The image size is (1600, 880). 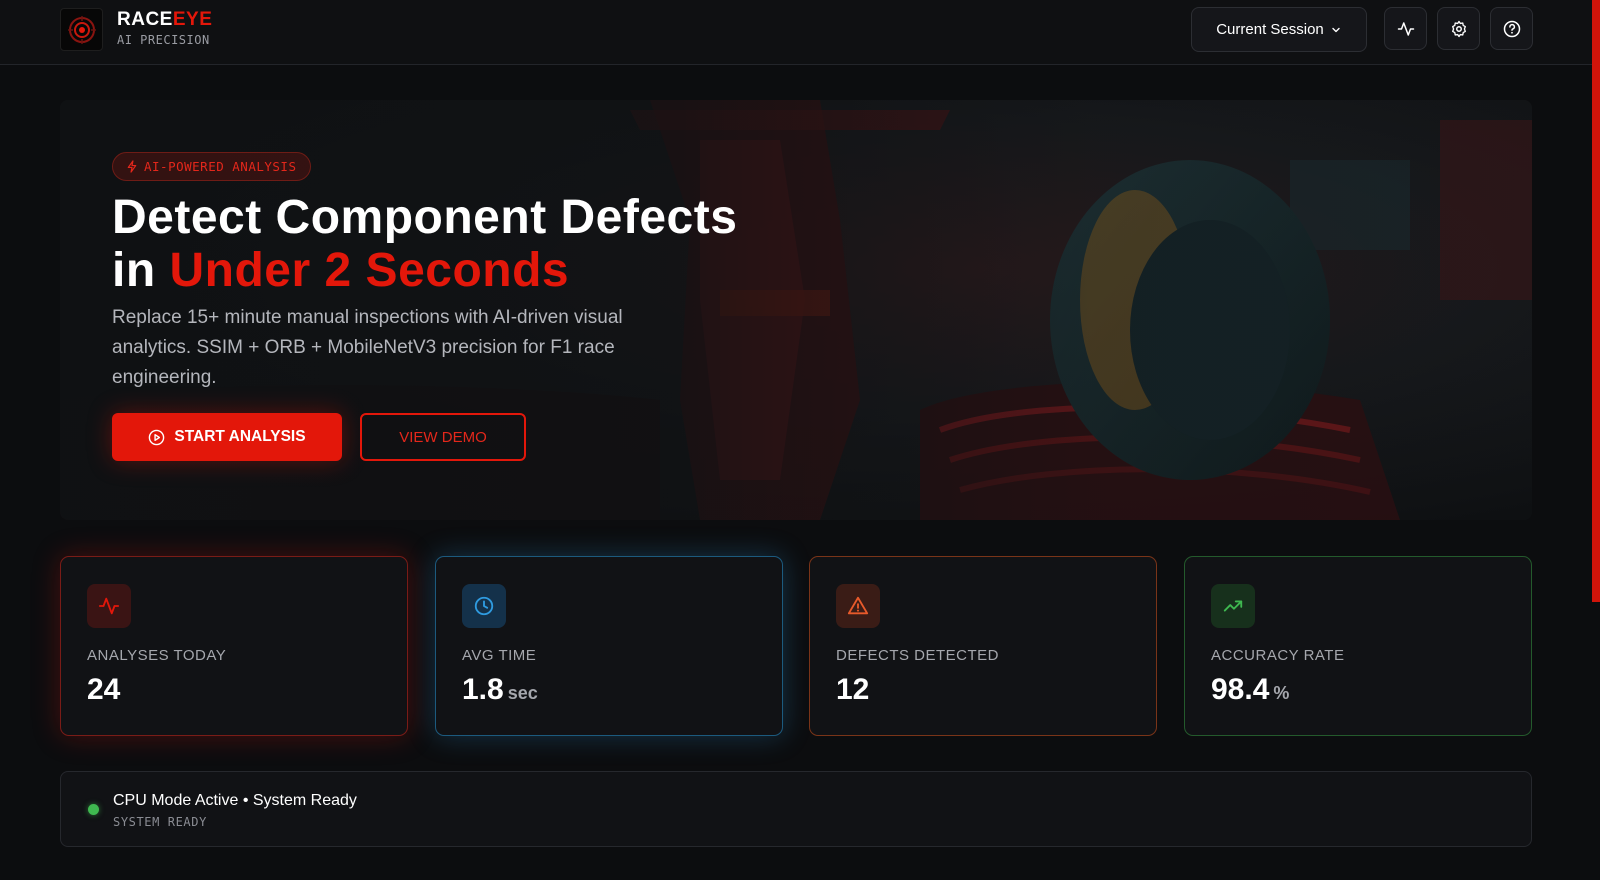 I want to click on stat-label: ANALYSES TODAY, so click(x=157, y=655).